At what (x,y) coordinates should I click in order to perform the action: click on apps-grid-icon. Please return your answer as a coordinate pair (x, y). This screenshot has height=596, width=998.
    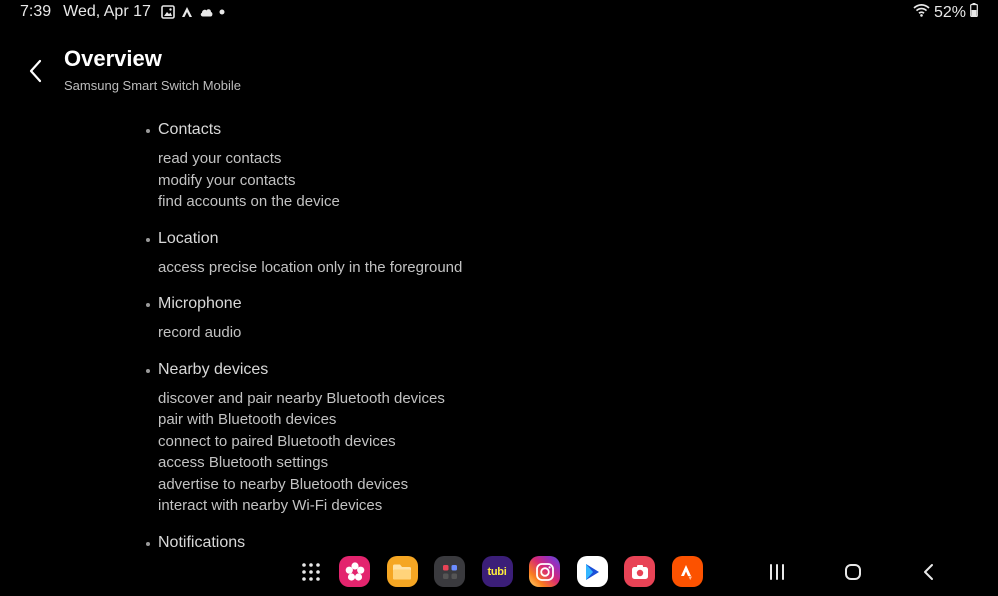
    Looking at the image, I should click on (311, 571).